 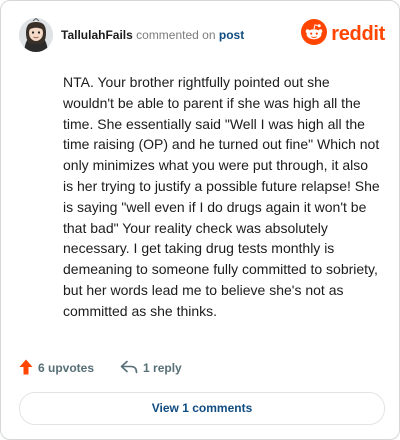 I want to click on reddit-logo: reddit, so click(x=343, y=34).